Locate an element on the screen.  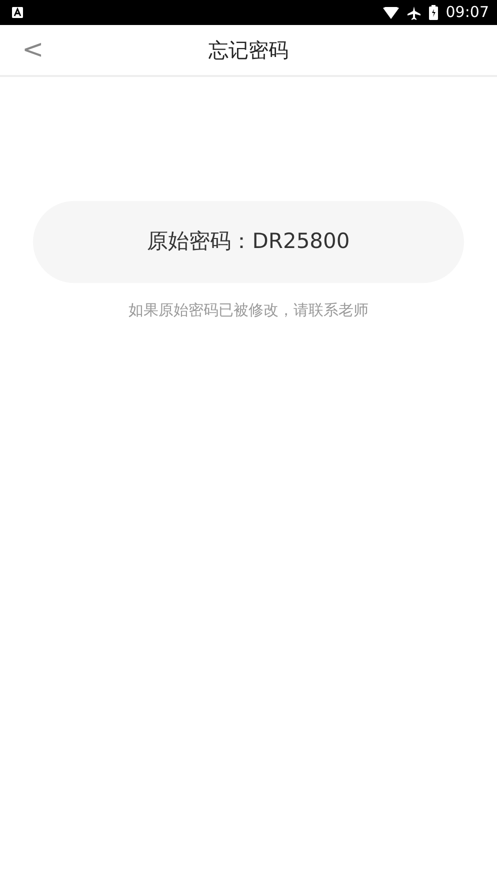
battery-icon is located at coordinates (433, 12).